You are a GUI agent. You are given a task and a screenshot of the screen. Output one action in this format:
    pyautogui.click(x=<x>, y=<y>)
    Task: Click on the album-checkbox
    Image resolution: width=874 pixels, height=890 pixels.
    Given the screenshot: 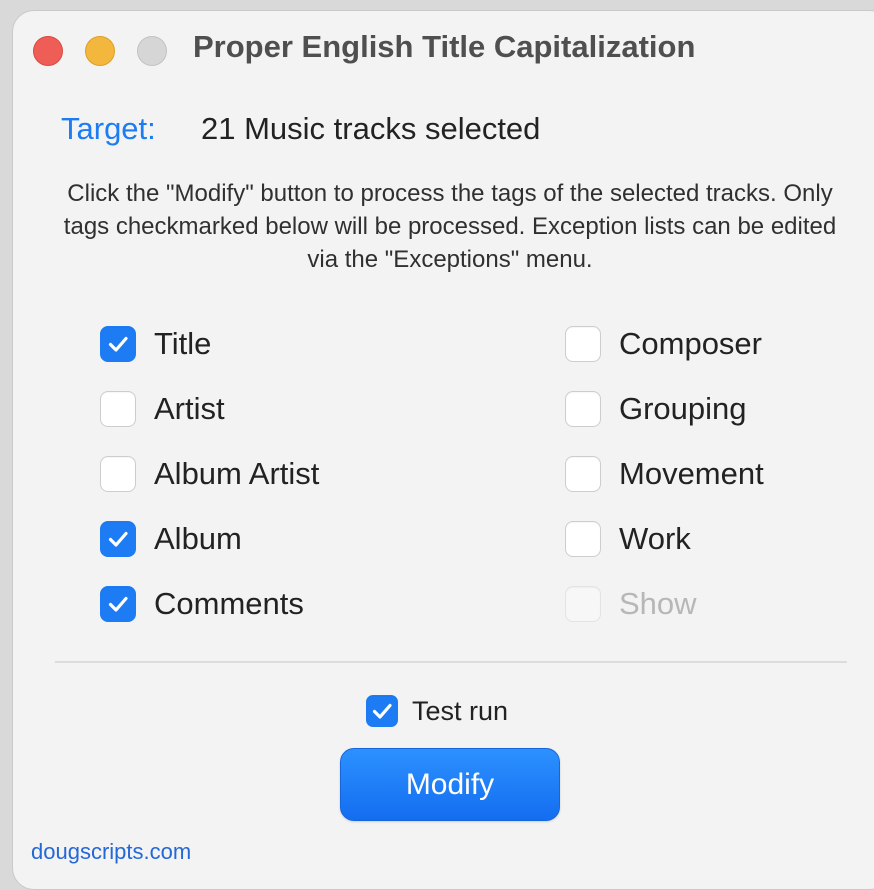 What is the action you would take?
    pyautogui.click(x=118, y=539)
    